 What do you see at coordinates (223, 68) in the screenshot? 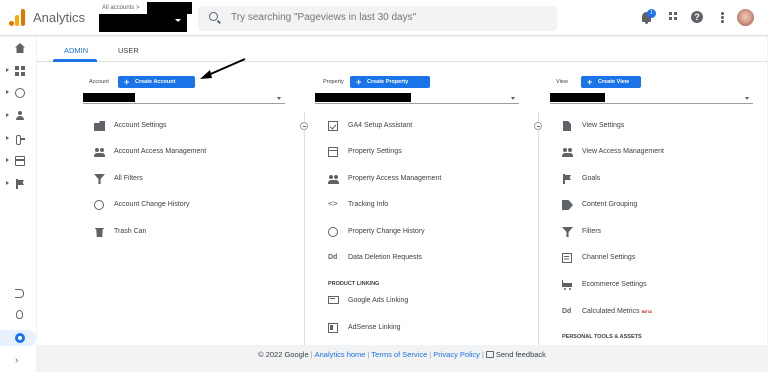
I see `annotation-arrow-icon` at bounding box center [223, 68].